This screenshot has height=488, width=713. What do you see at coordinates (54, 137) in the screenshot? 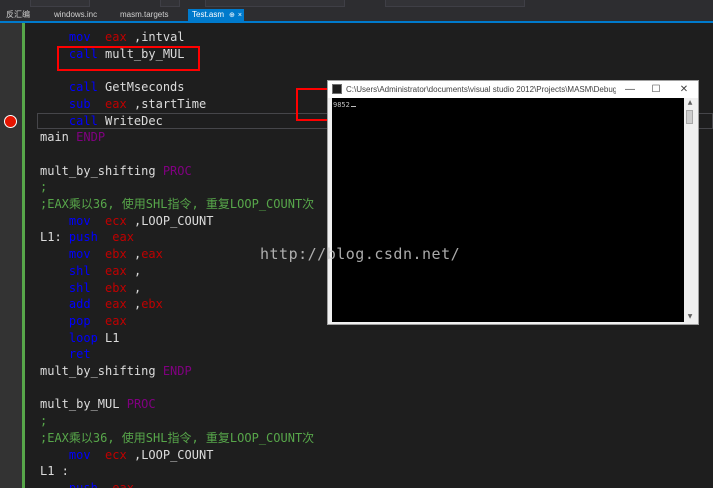
I see `code-identifier: main` at bounding box center [54, 137].